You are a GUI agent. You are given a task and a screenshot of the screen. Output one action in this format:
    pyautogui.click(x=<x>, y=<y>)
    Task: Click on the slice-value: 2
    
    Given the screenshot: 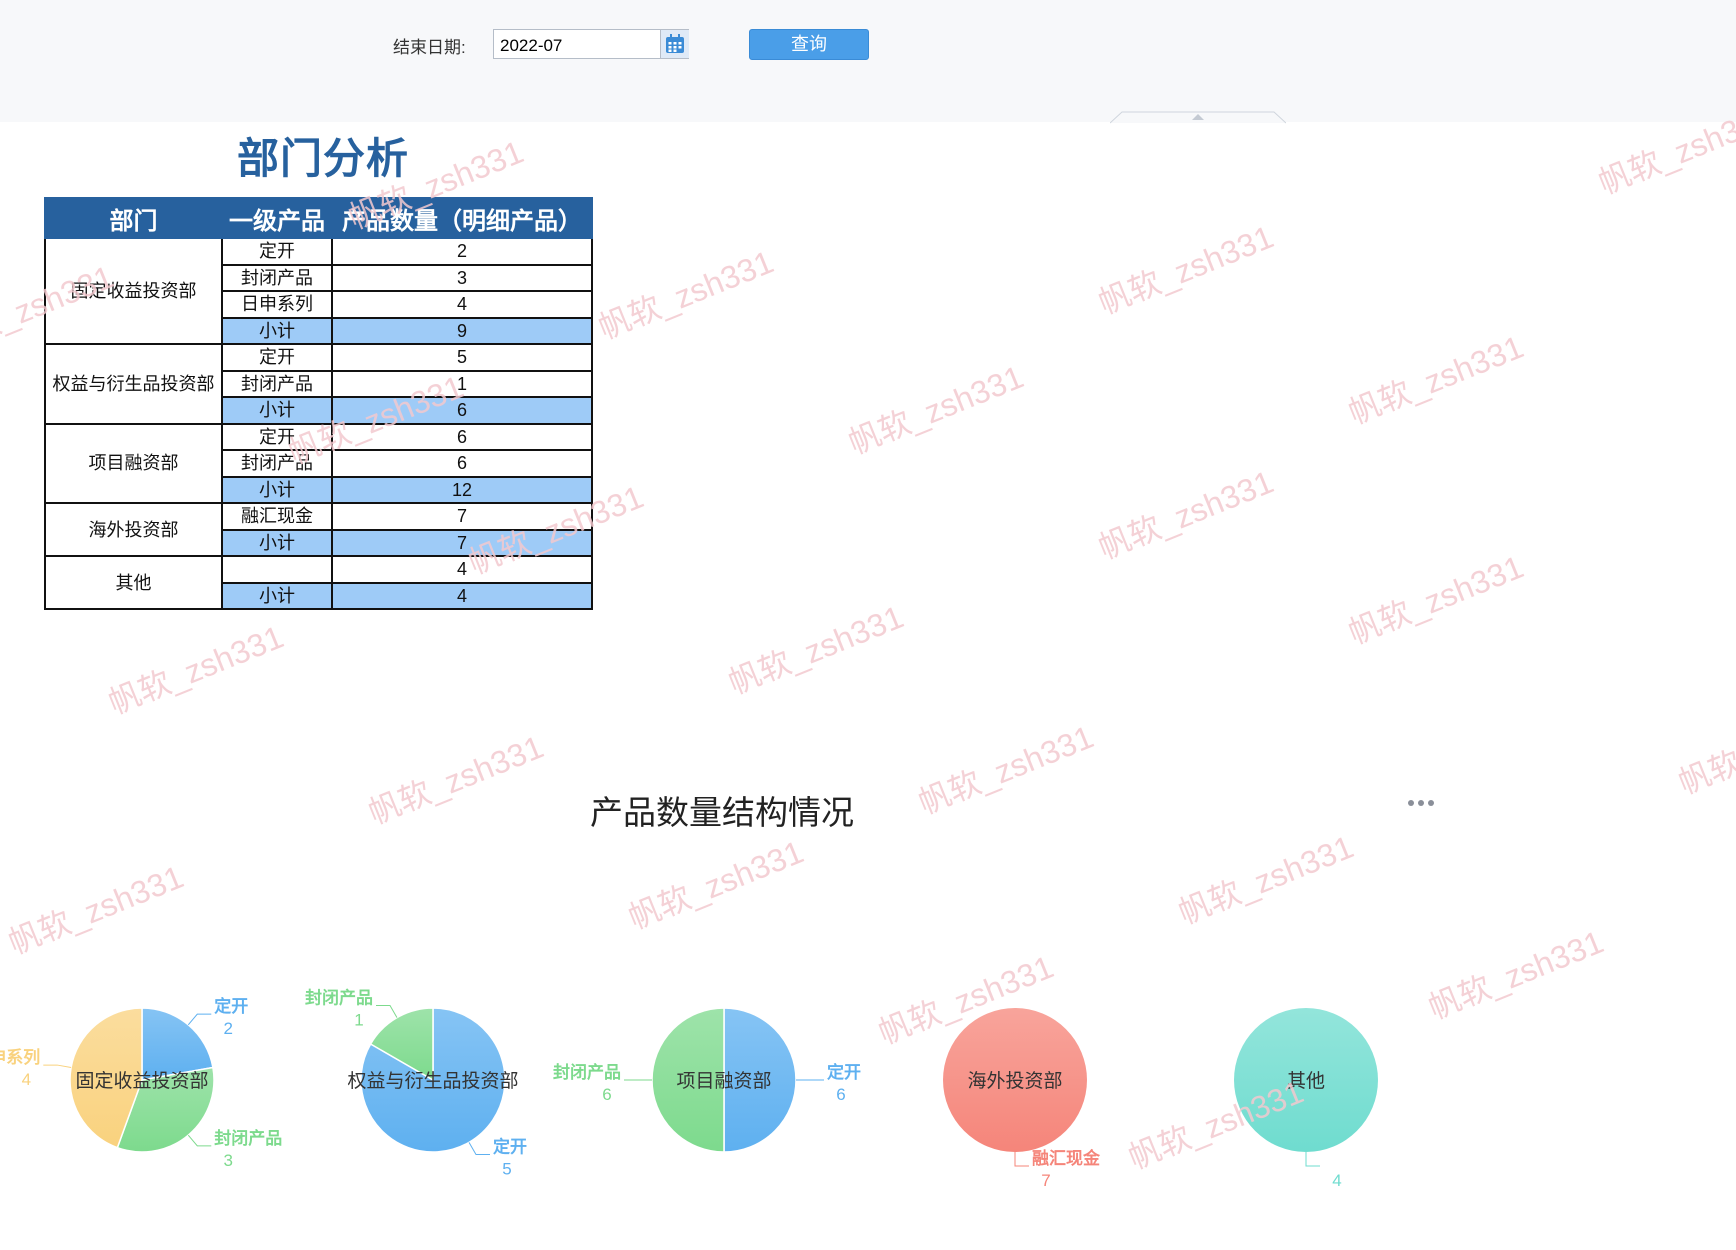 What is the action you would take?
    pyautogui.click(x=228, y=1028)
    